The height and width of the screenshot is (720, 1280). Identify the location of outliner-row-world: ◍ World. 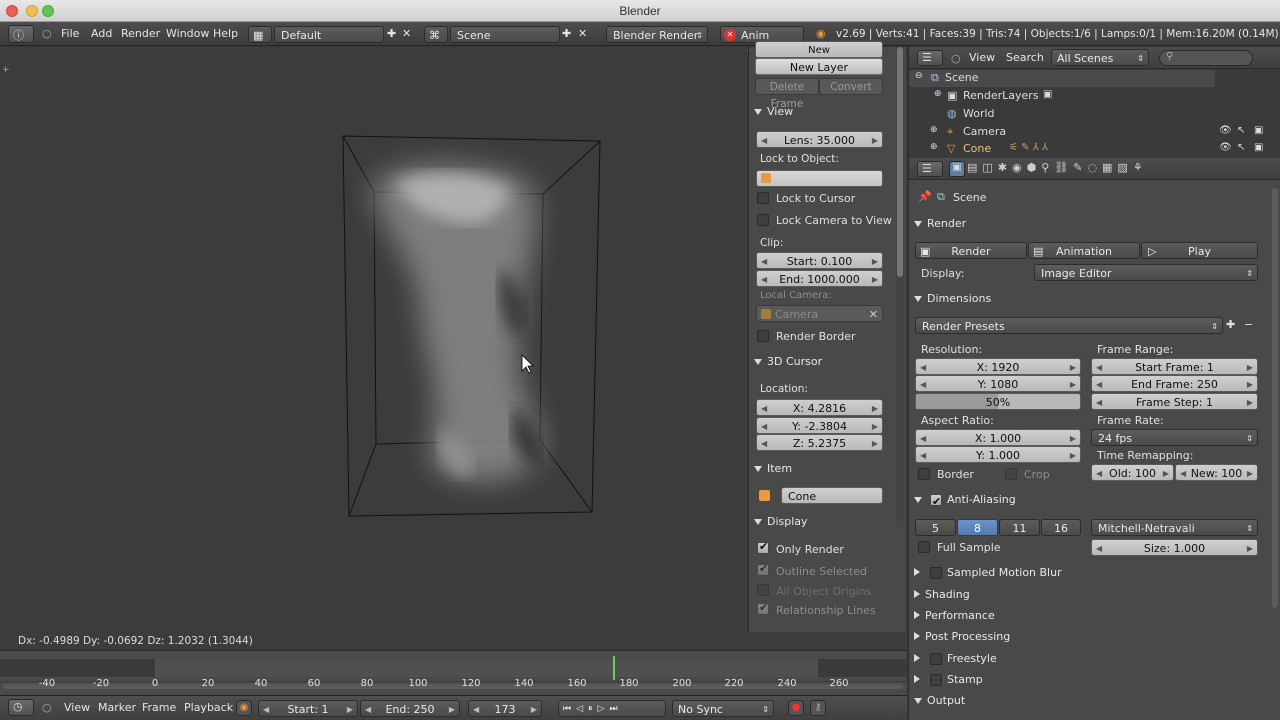
(1062, 114).